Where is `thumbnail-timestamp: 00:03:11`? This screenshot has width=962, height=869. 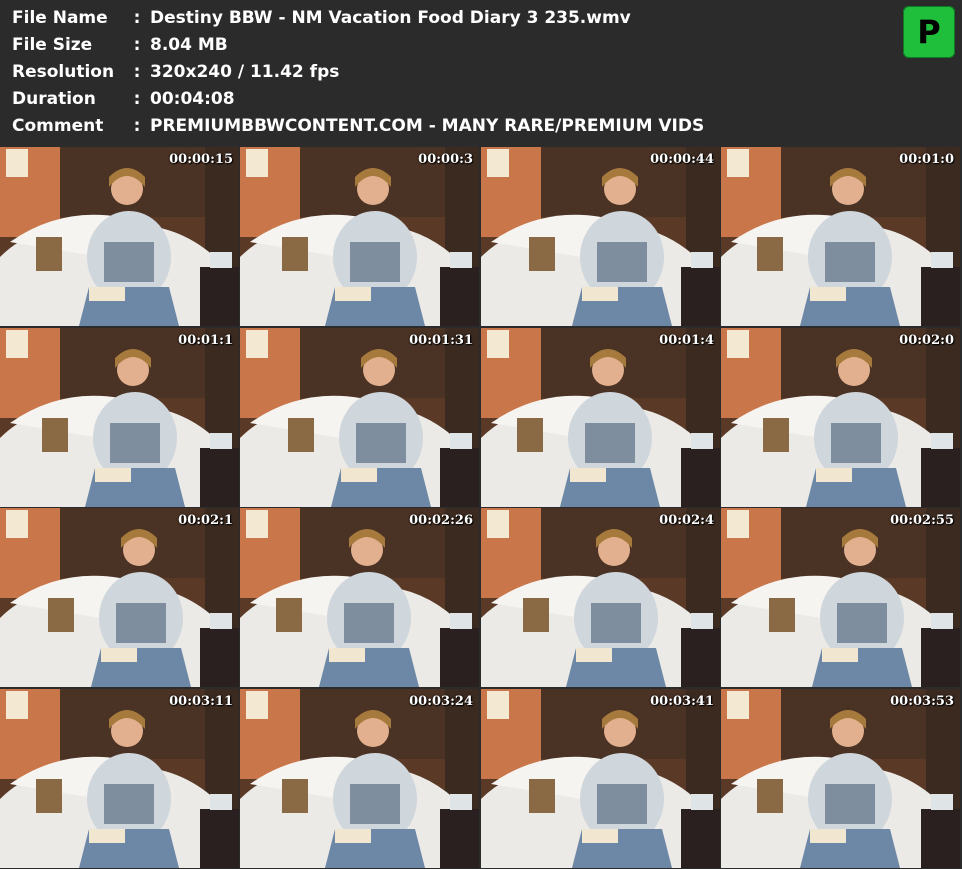 thumbnail-timestamp: 00:03:11 is located at coordinates (201, 701).